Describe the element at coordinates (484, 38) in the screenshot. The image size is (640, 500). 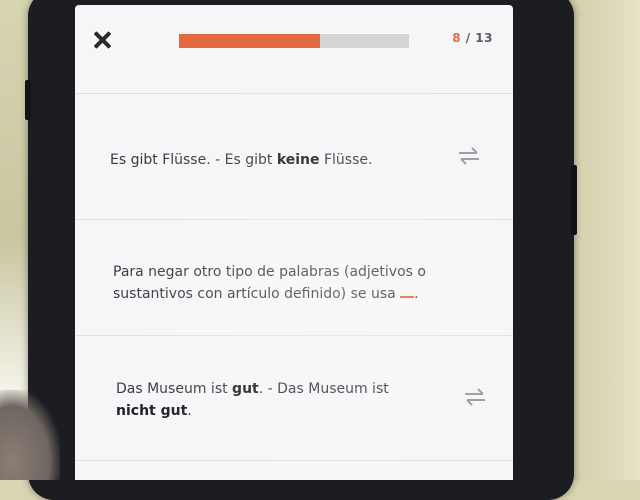
I see `progress-total: 13` at that location.